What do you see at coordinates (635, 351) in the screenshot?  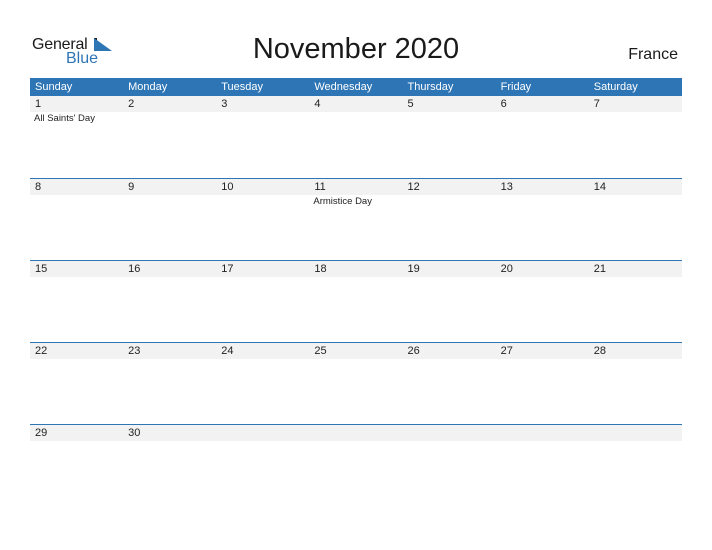 I see `day-number: 28` at bounding box center [635, 351].